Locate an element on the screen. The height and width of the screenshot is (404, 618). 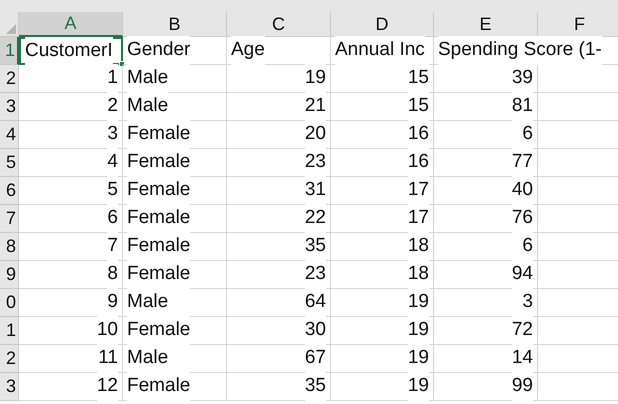
cell-text: 10 is located at coordinates (107, 330).